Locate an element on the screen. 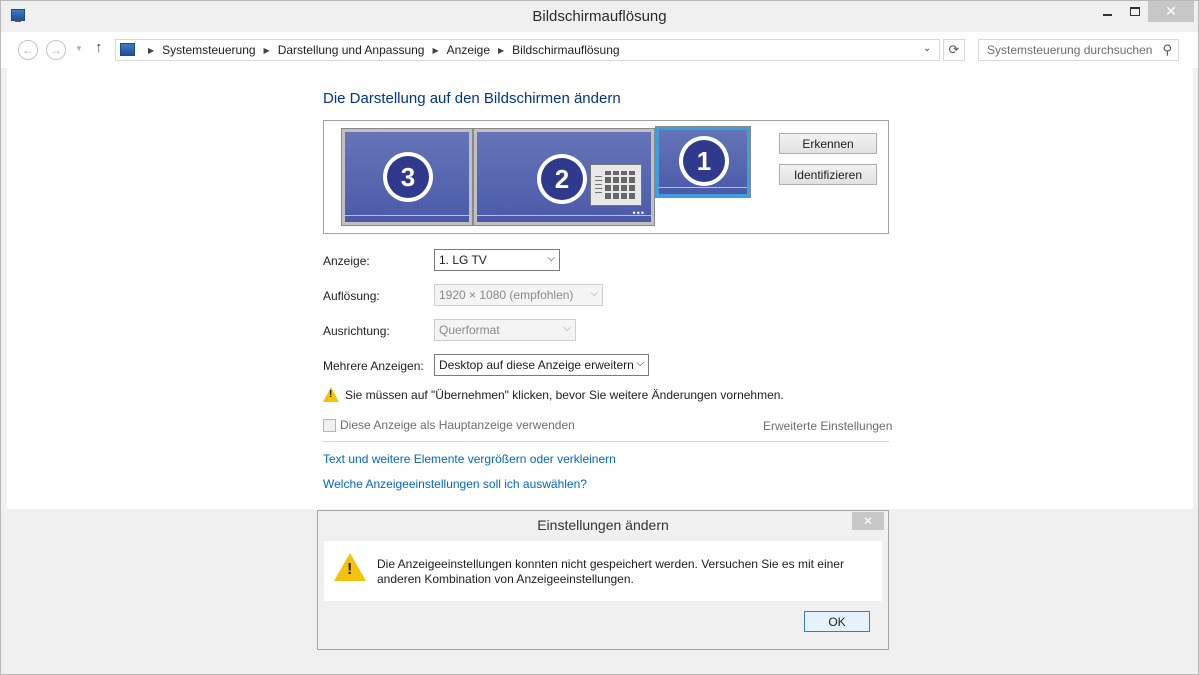 This screenshot has height=675, width=1199. display-select-value: 1. LG TV is located at coordinates (463, 260).